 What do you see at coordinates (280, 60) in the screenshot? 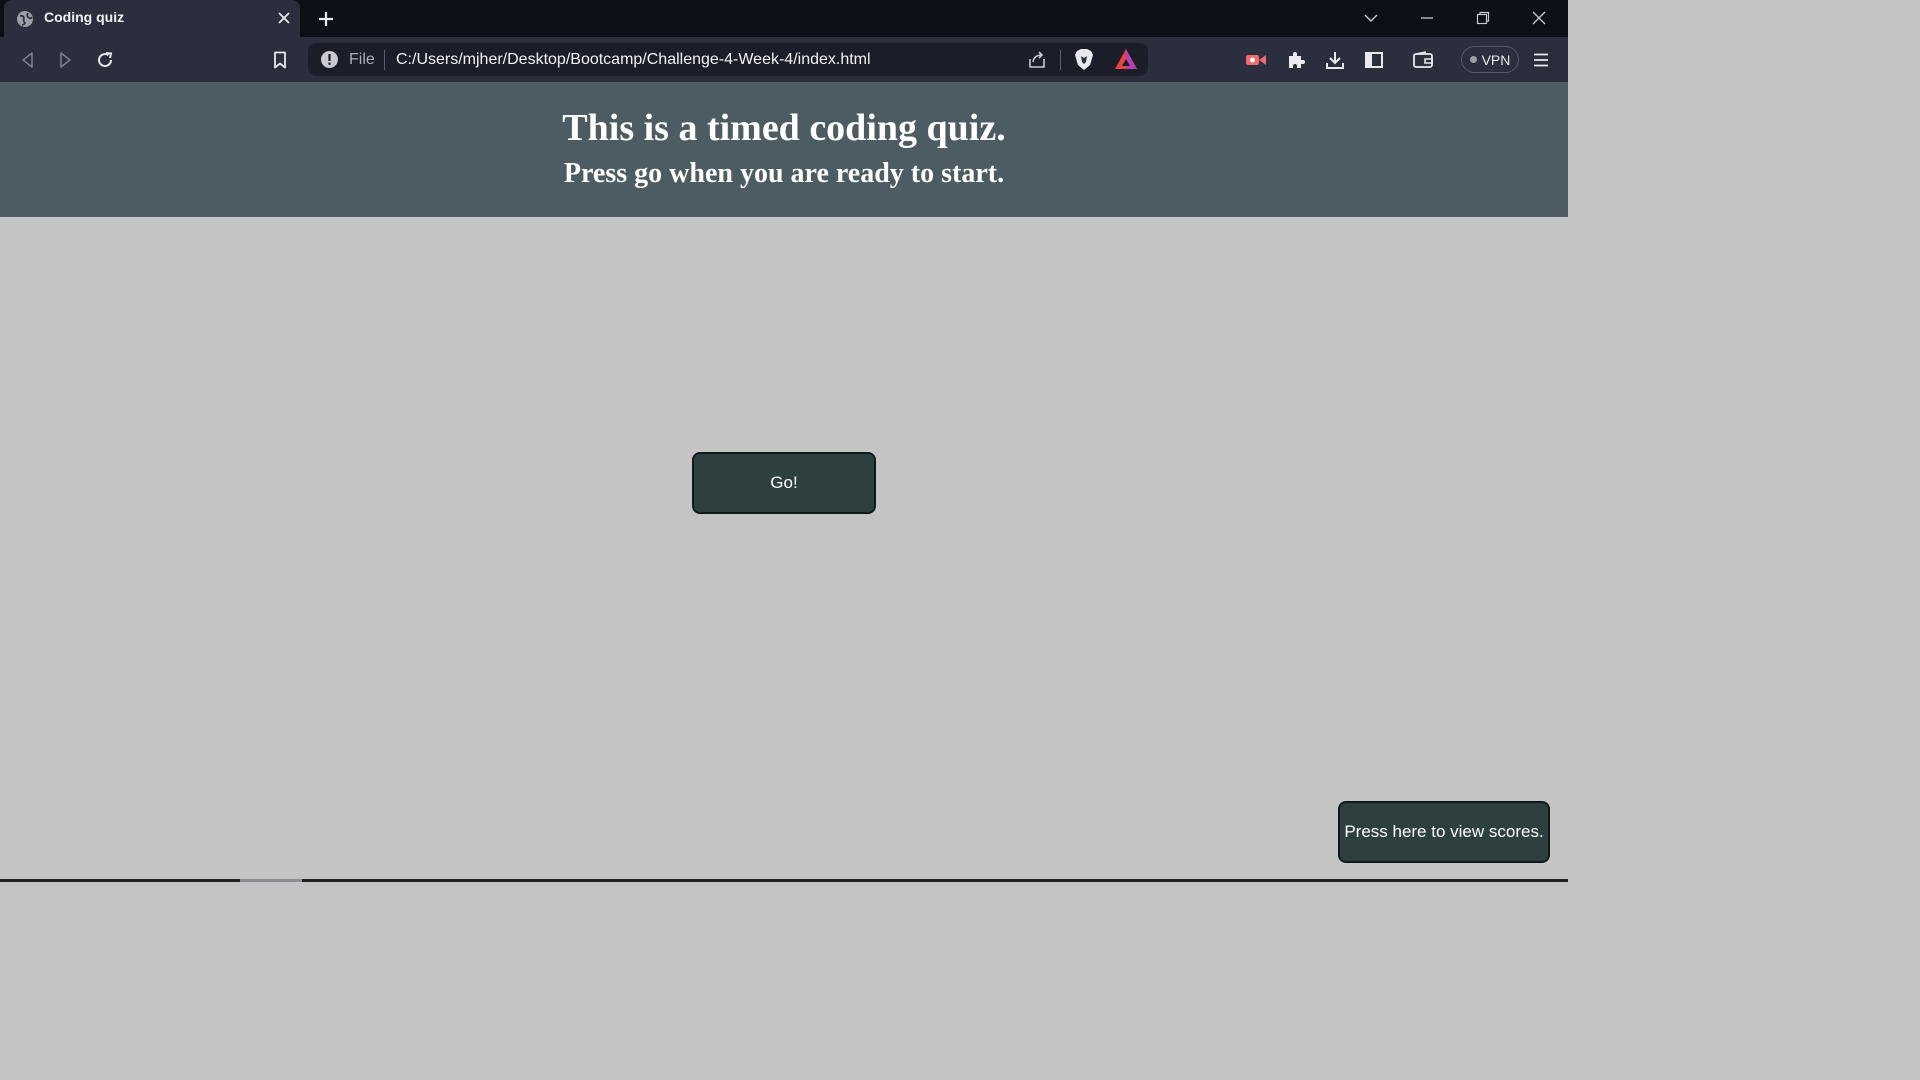
I see `bookmark-icon` at bounding box center [280, 60].